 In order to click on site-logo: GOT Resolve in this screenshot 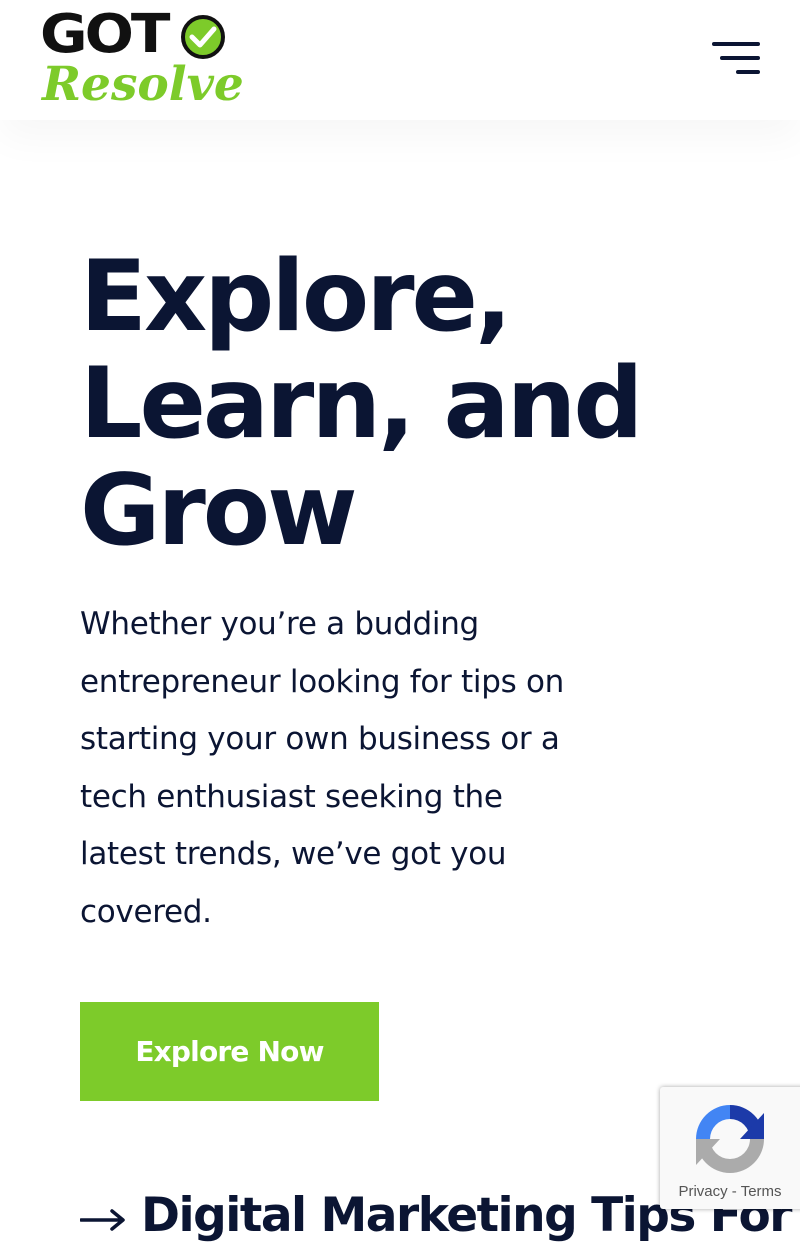, I will do `click(142, 58)`.